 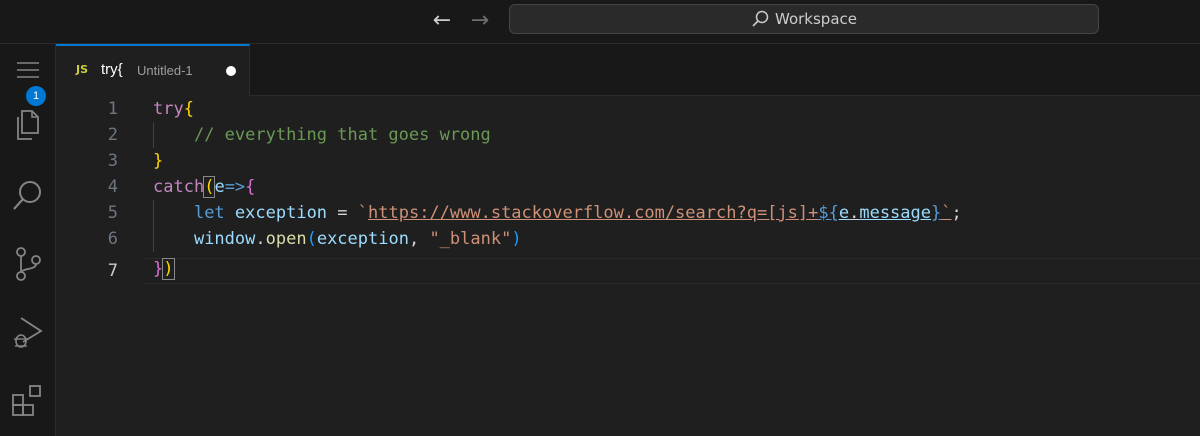 What do you see at coordinates (28, 402) in the screenshot?
I see `extensions-icon` at bounding box center [28, 402].